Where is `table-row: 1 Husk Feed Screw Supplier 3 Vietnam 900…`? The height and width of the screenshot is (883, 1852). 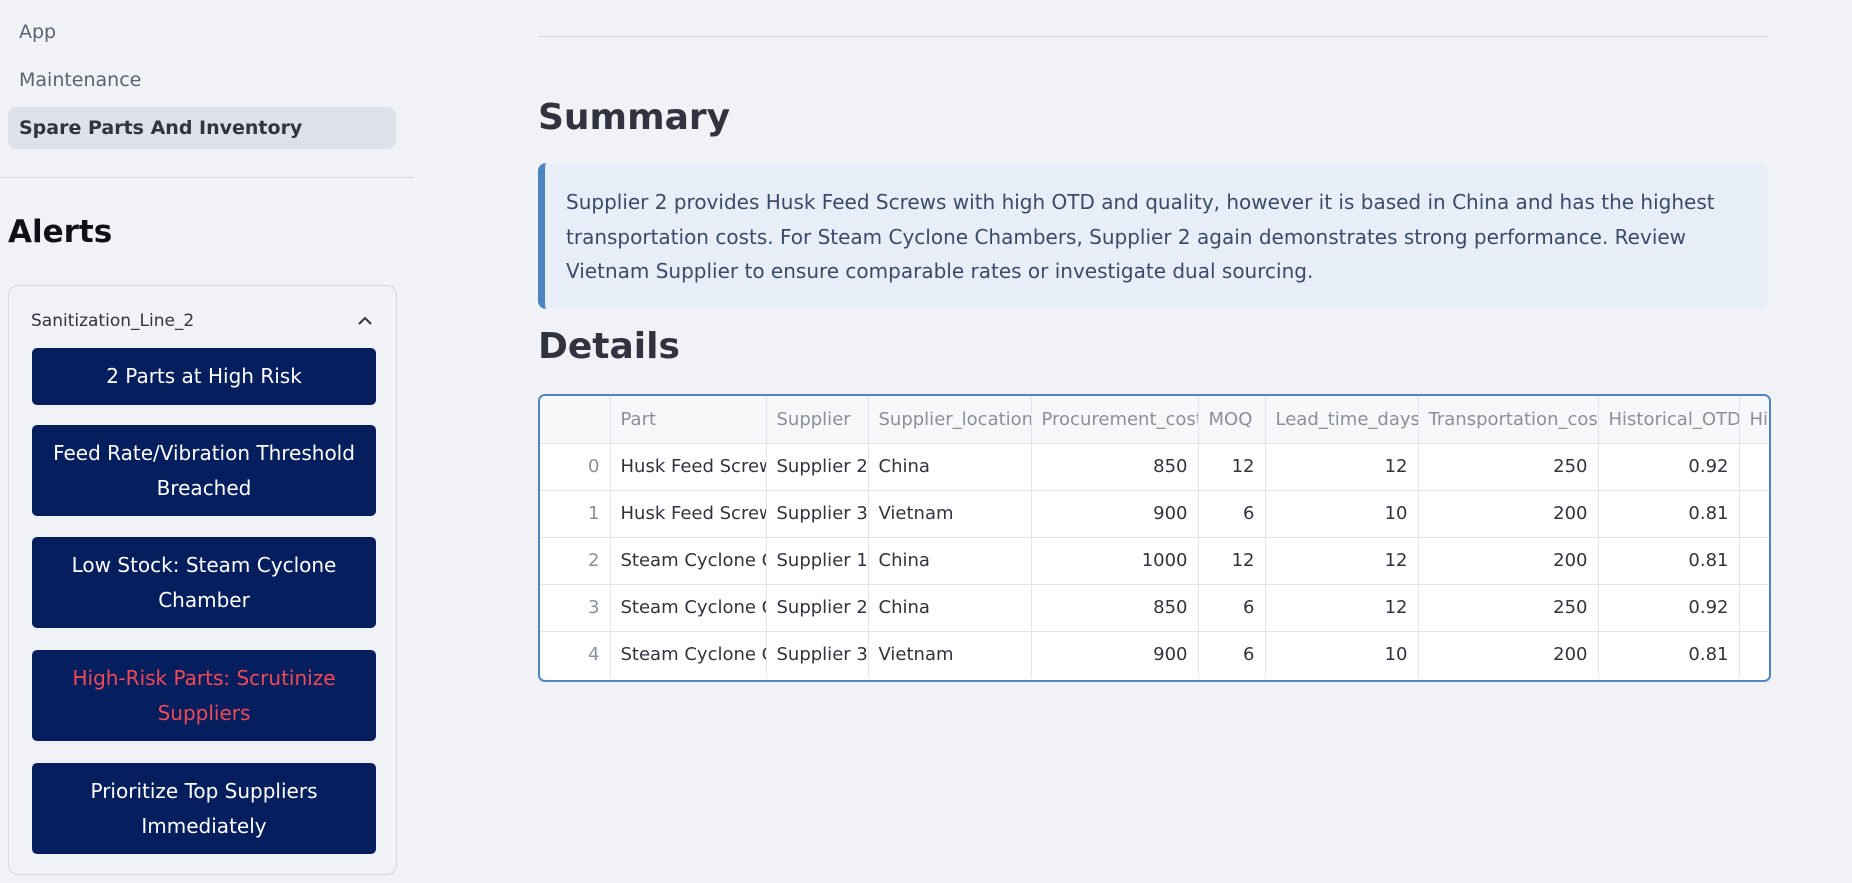
table-row: 1 Husk Feed Screw Supplier 3 Vietnam 900… is located at coordinates (1154, 514).